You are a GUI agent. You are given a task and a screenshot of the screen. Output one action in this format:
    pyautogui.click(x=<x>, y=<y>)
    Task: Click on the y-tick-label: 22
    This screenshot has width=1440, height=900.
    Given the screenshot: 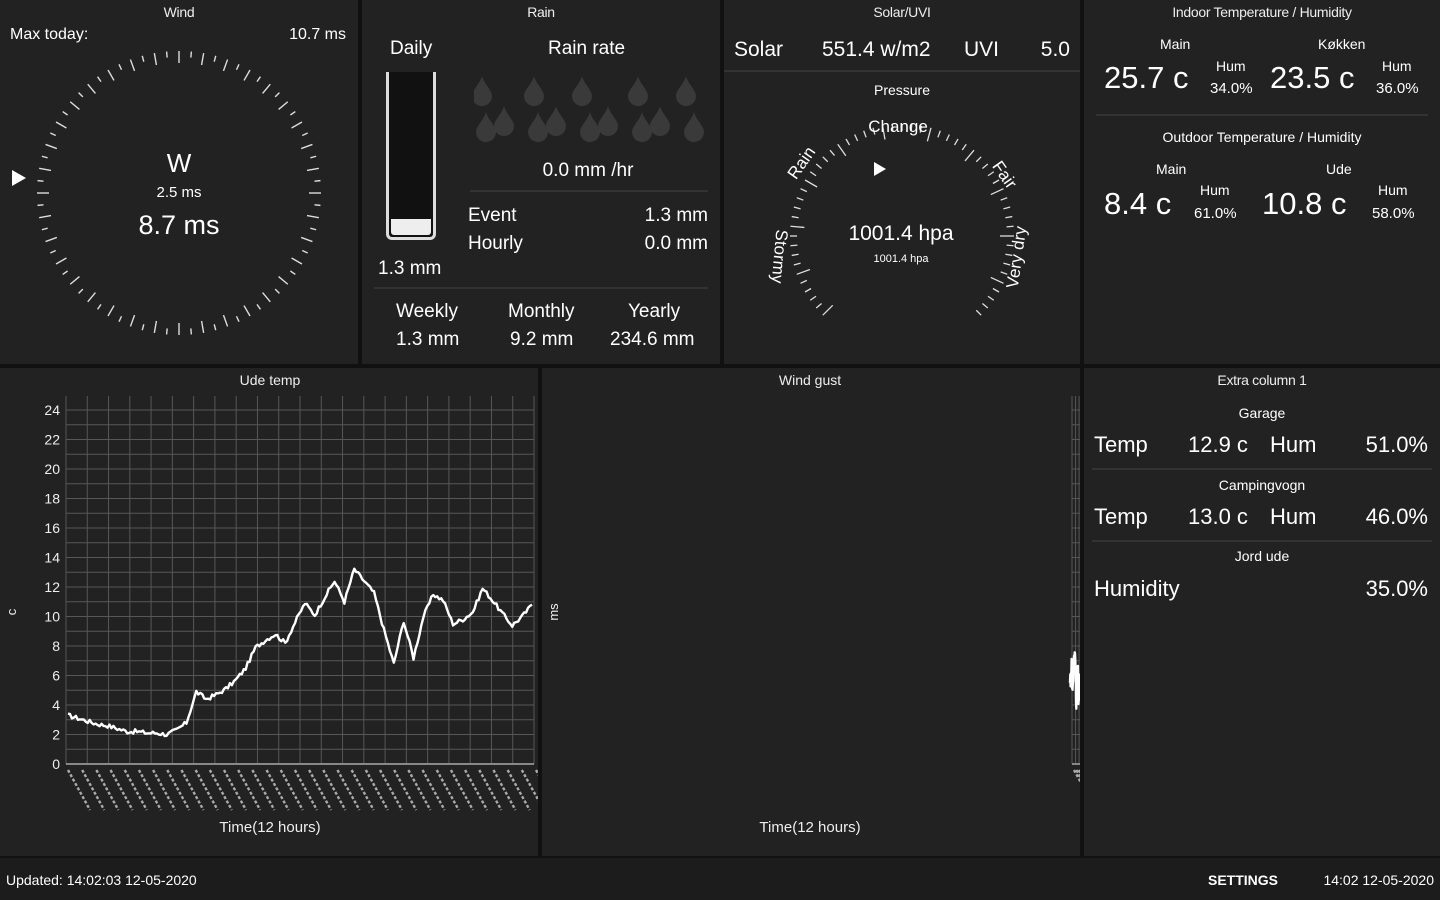 What is the action you would take?
    pyautogui.click(x=52, y=440)
    